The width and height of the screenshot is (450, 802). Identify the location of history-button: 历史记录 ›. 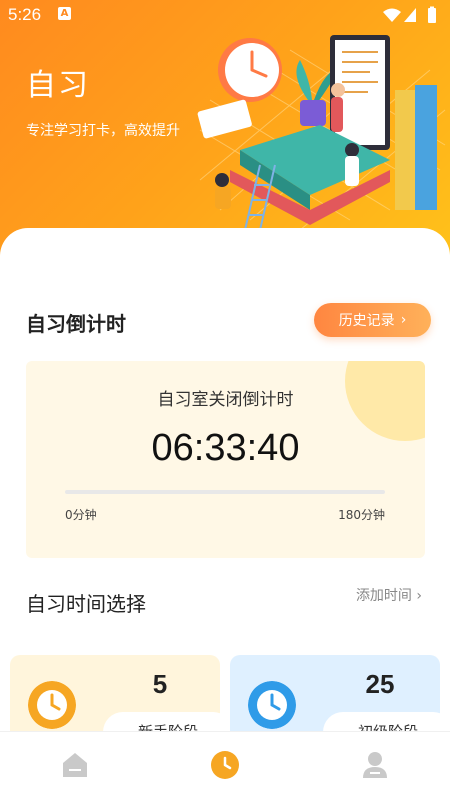
(372, 320).